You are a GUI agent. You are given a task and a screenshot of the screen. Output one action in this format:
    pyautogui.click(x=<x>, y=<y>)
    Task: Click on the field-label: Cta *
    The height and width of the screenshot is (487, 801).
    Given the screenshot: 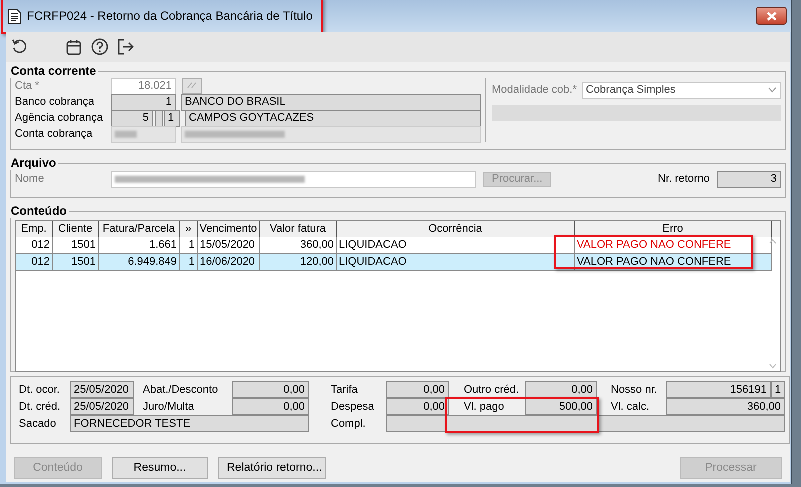 What is the action you would take?
    pyautogui.click(x=27, y=86)
    